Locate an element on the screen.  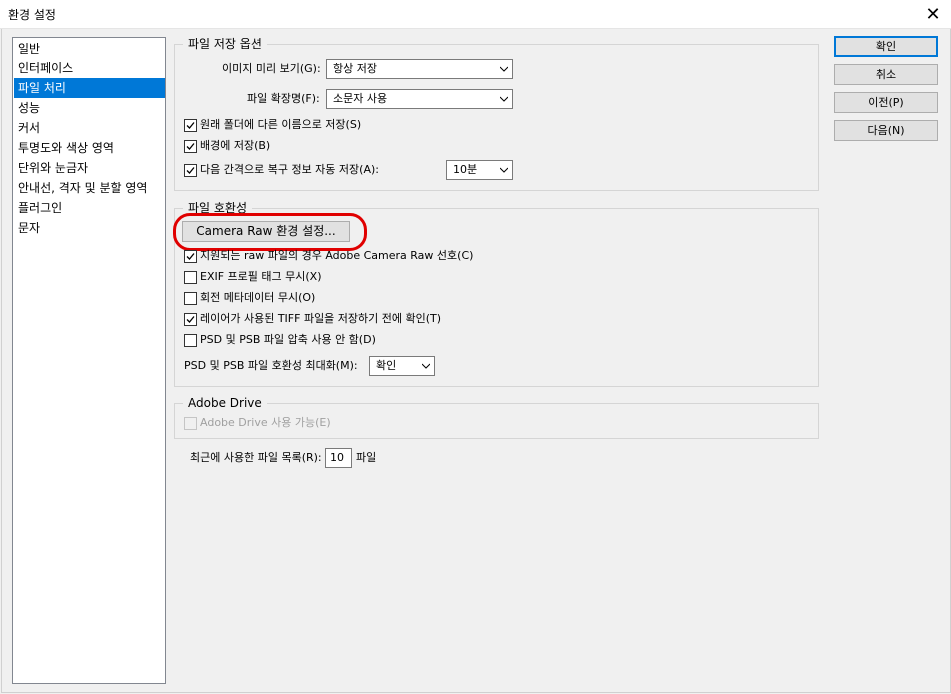
save-background-checkbox is located at coordinates (190, 146).